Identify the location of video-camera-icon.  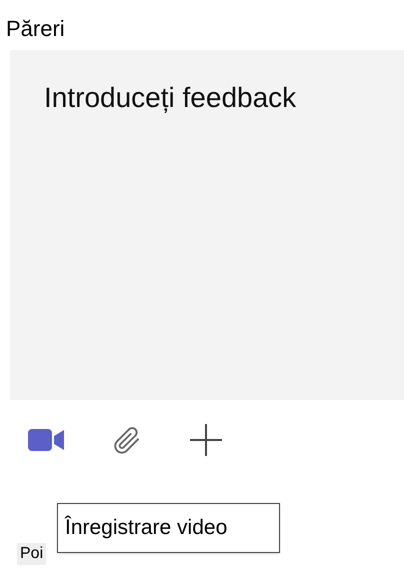
(46, 440).